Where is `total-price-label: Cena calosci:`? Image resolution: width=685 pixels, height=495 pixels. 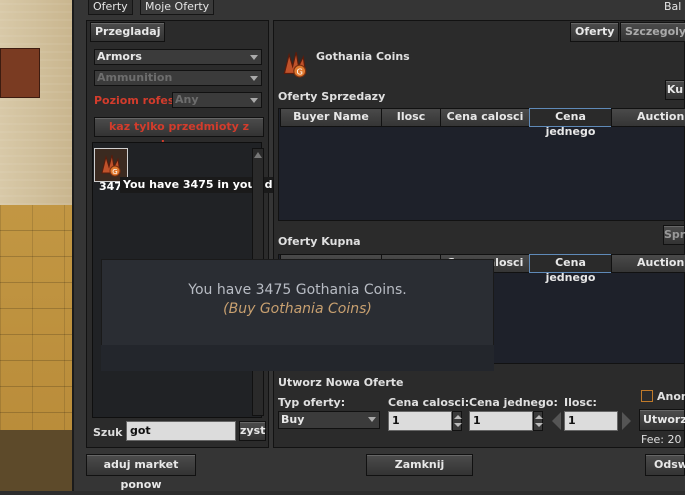 total-price-label: Cena calosci: is located at coordinates (429, 402).